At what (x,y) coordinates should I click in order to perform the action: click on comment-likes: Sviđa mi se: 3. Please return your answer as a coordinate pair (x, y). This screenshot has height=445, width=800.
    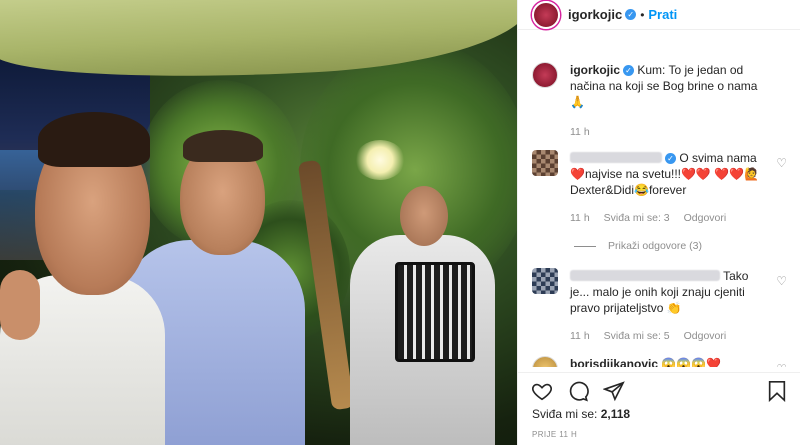
    Looking at the image, I should click on (637, 218).